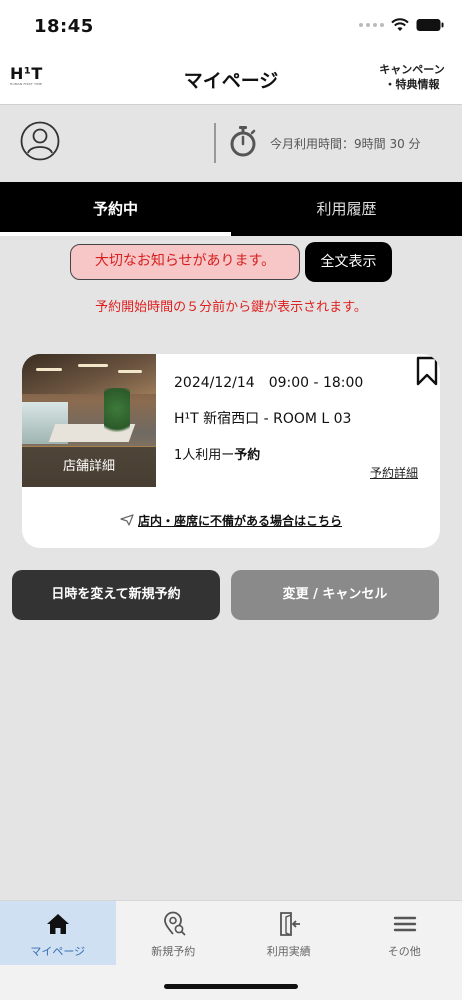 The image size is (462, 1000). I want to click on battery-icon, so click(430, 25).